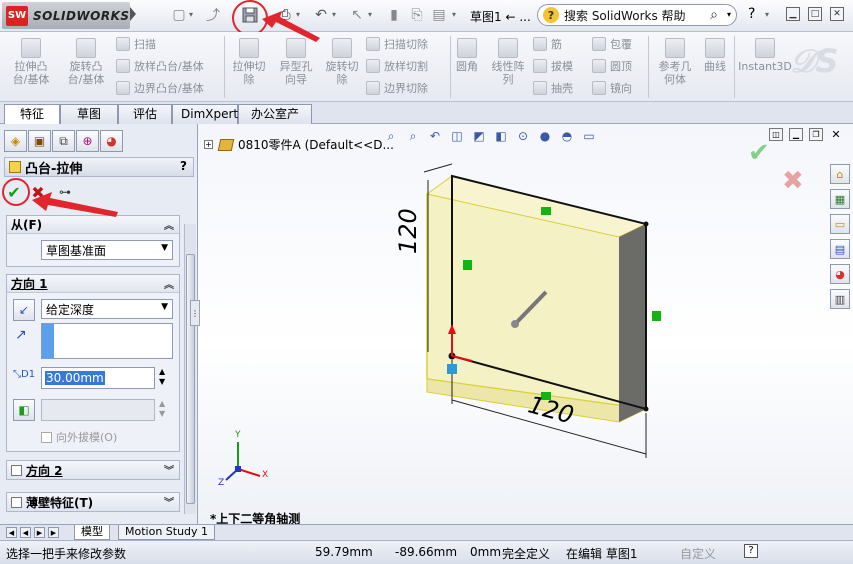 The image size is (853, 564). What do you see at coordinates (176, 114) in the screenshot?
I see `annotation-overlay` at bounding box center [176, 114].